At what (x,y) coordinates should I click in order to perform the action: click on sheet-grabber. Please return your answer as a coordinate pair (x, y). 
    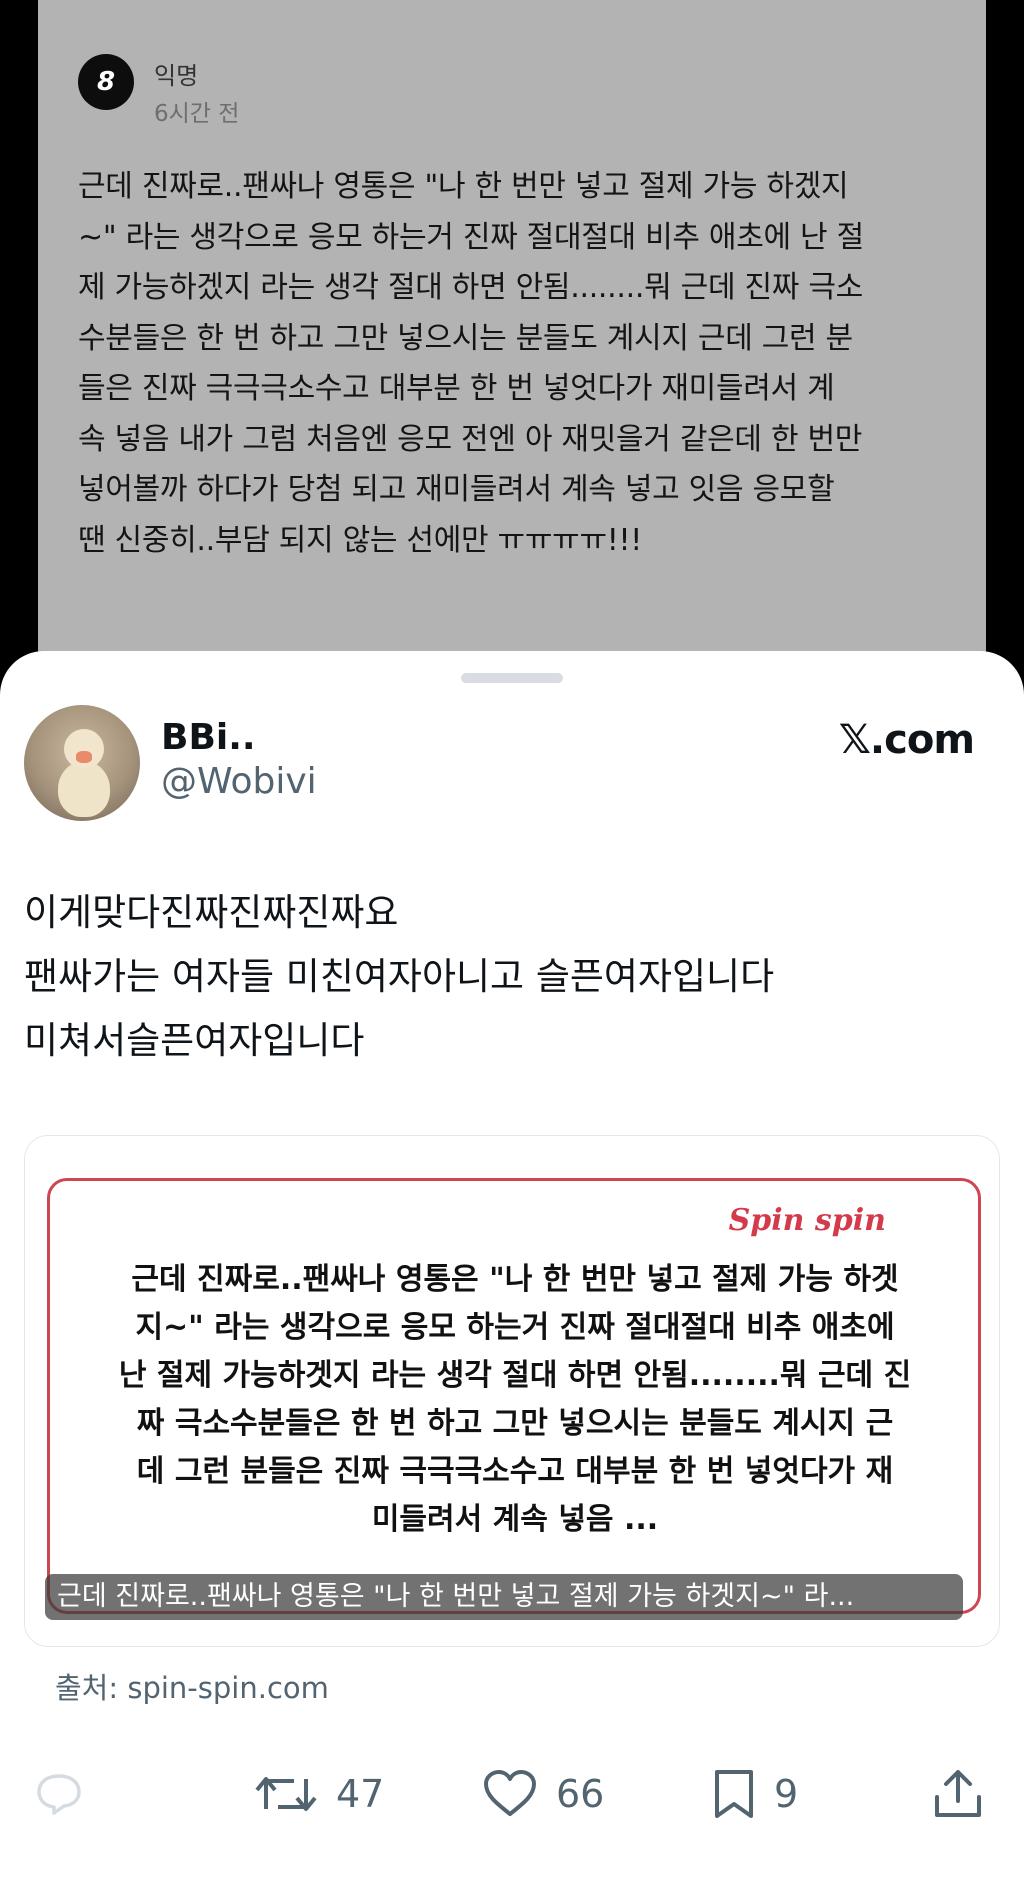
    Looking at the image, I should click on (512, 678).